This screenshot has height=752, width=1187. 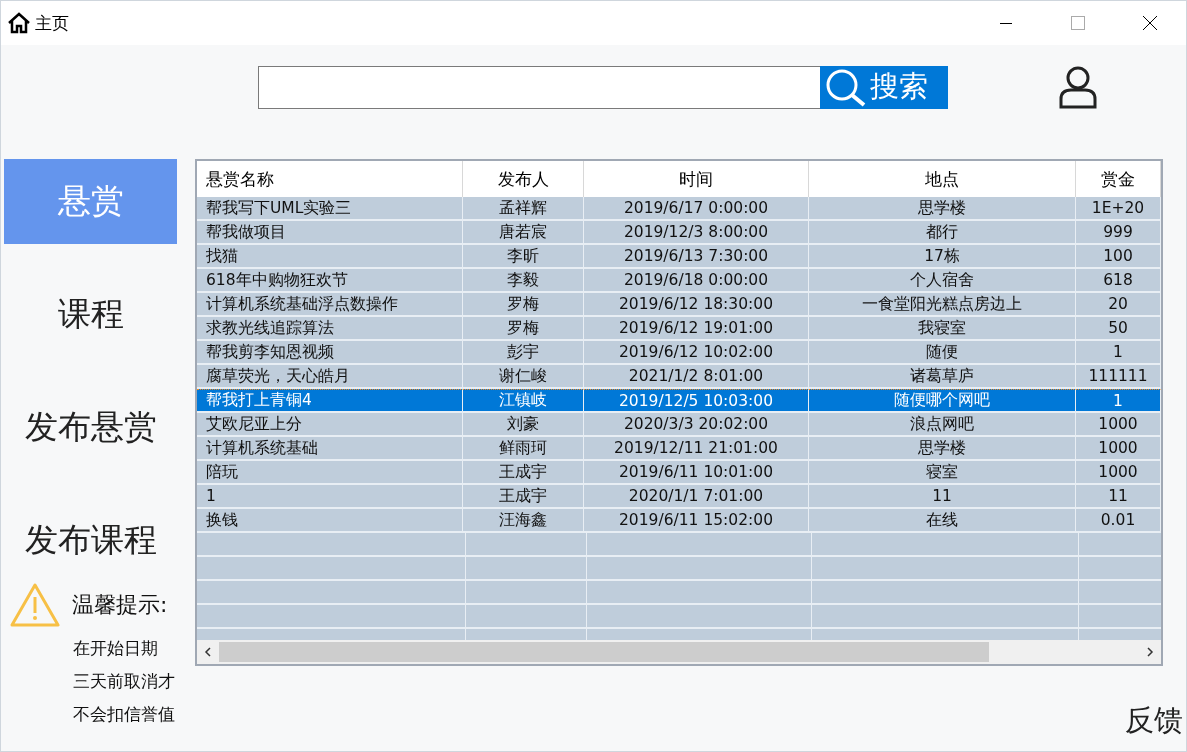 What do you see at coordinates (884, 87) in the screenshot?
I see `search-button: 搜索` at bounding box center [884, 87].